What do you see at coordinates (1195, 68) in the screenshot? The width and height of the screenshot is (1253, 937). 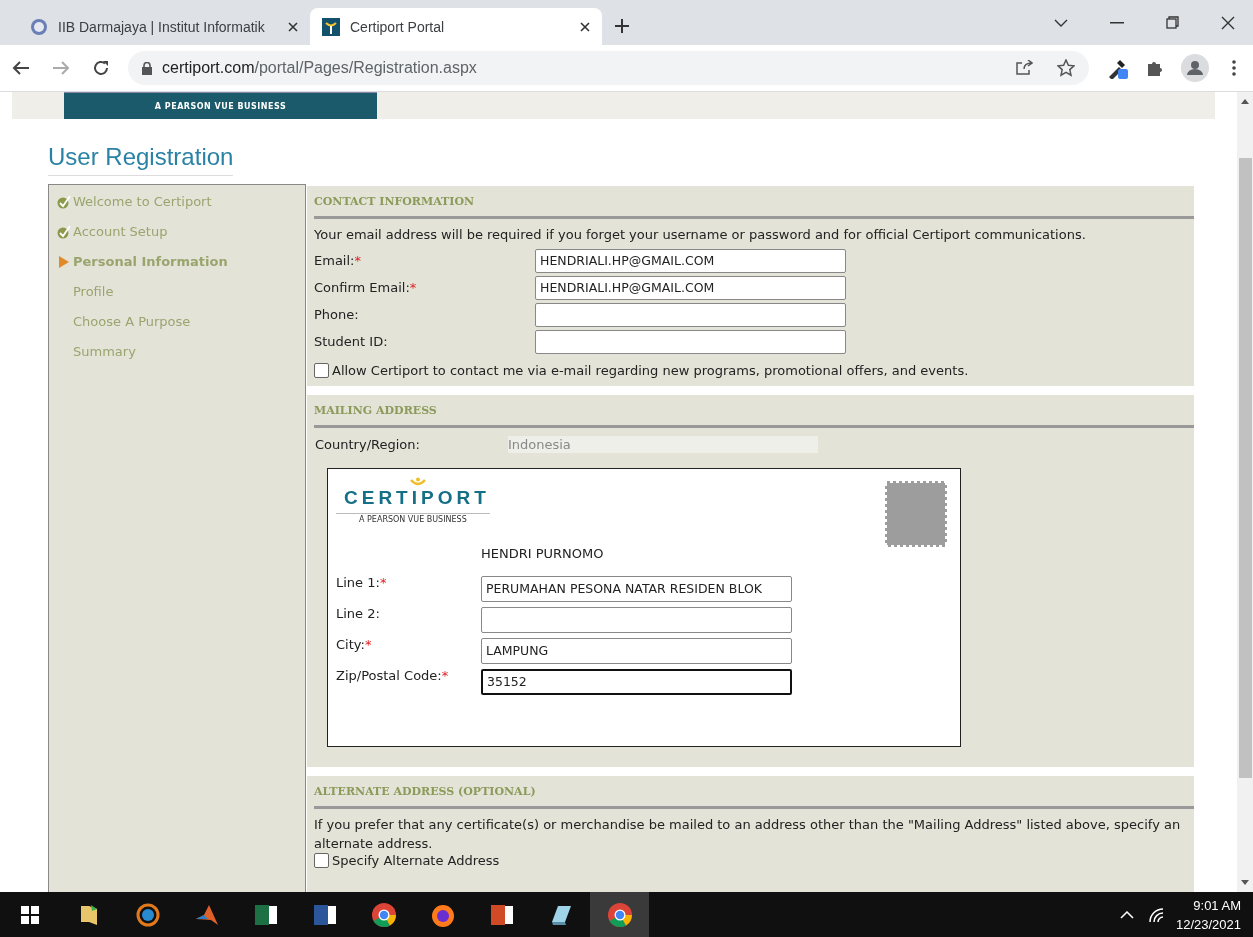 I see `profile-icon` at bounding box center [1195, 68].